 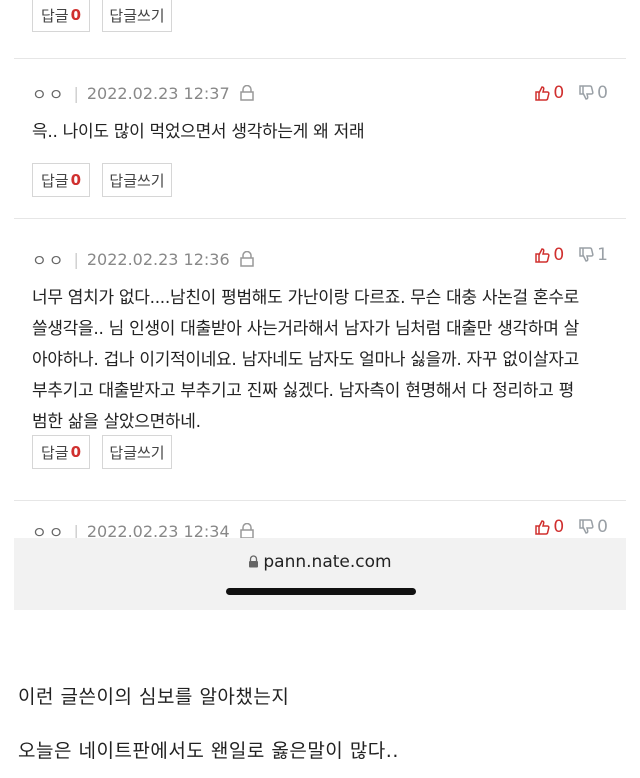 I want to click on comment-line: 범한 삶을 살았으면하네., so click(x=116, y=422).